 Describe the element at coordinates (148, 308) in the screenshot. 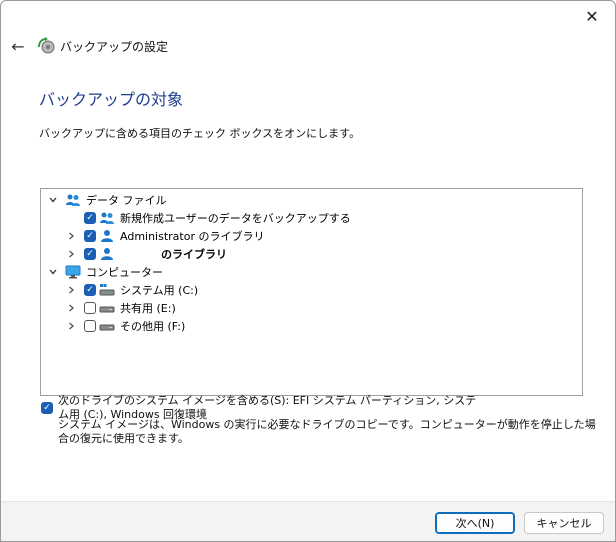

I see `tree-item-label: 共有用 (E:)` at that location.